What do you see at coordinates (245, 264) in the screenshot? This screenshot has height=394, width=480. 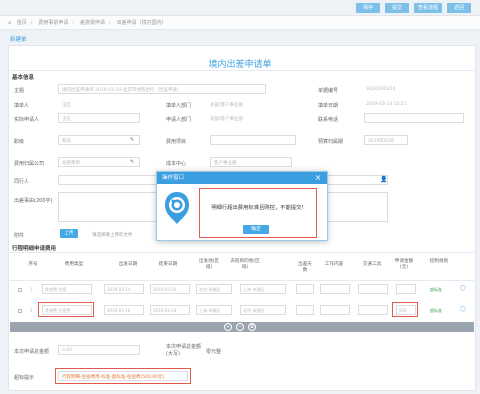 I see `col-header: 去程目的地(区域)` at bounding box center [245, 264].